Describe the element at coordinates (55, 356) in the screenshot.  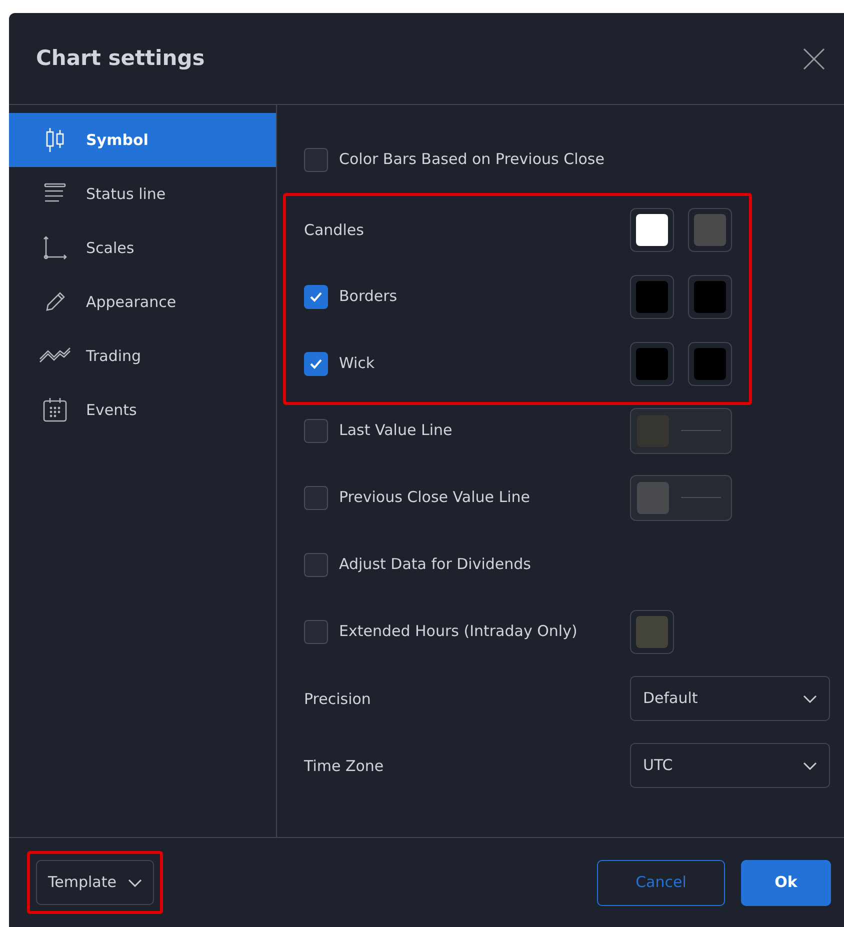
I see `zigzag-icon` at that location.